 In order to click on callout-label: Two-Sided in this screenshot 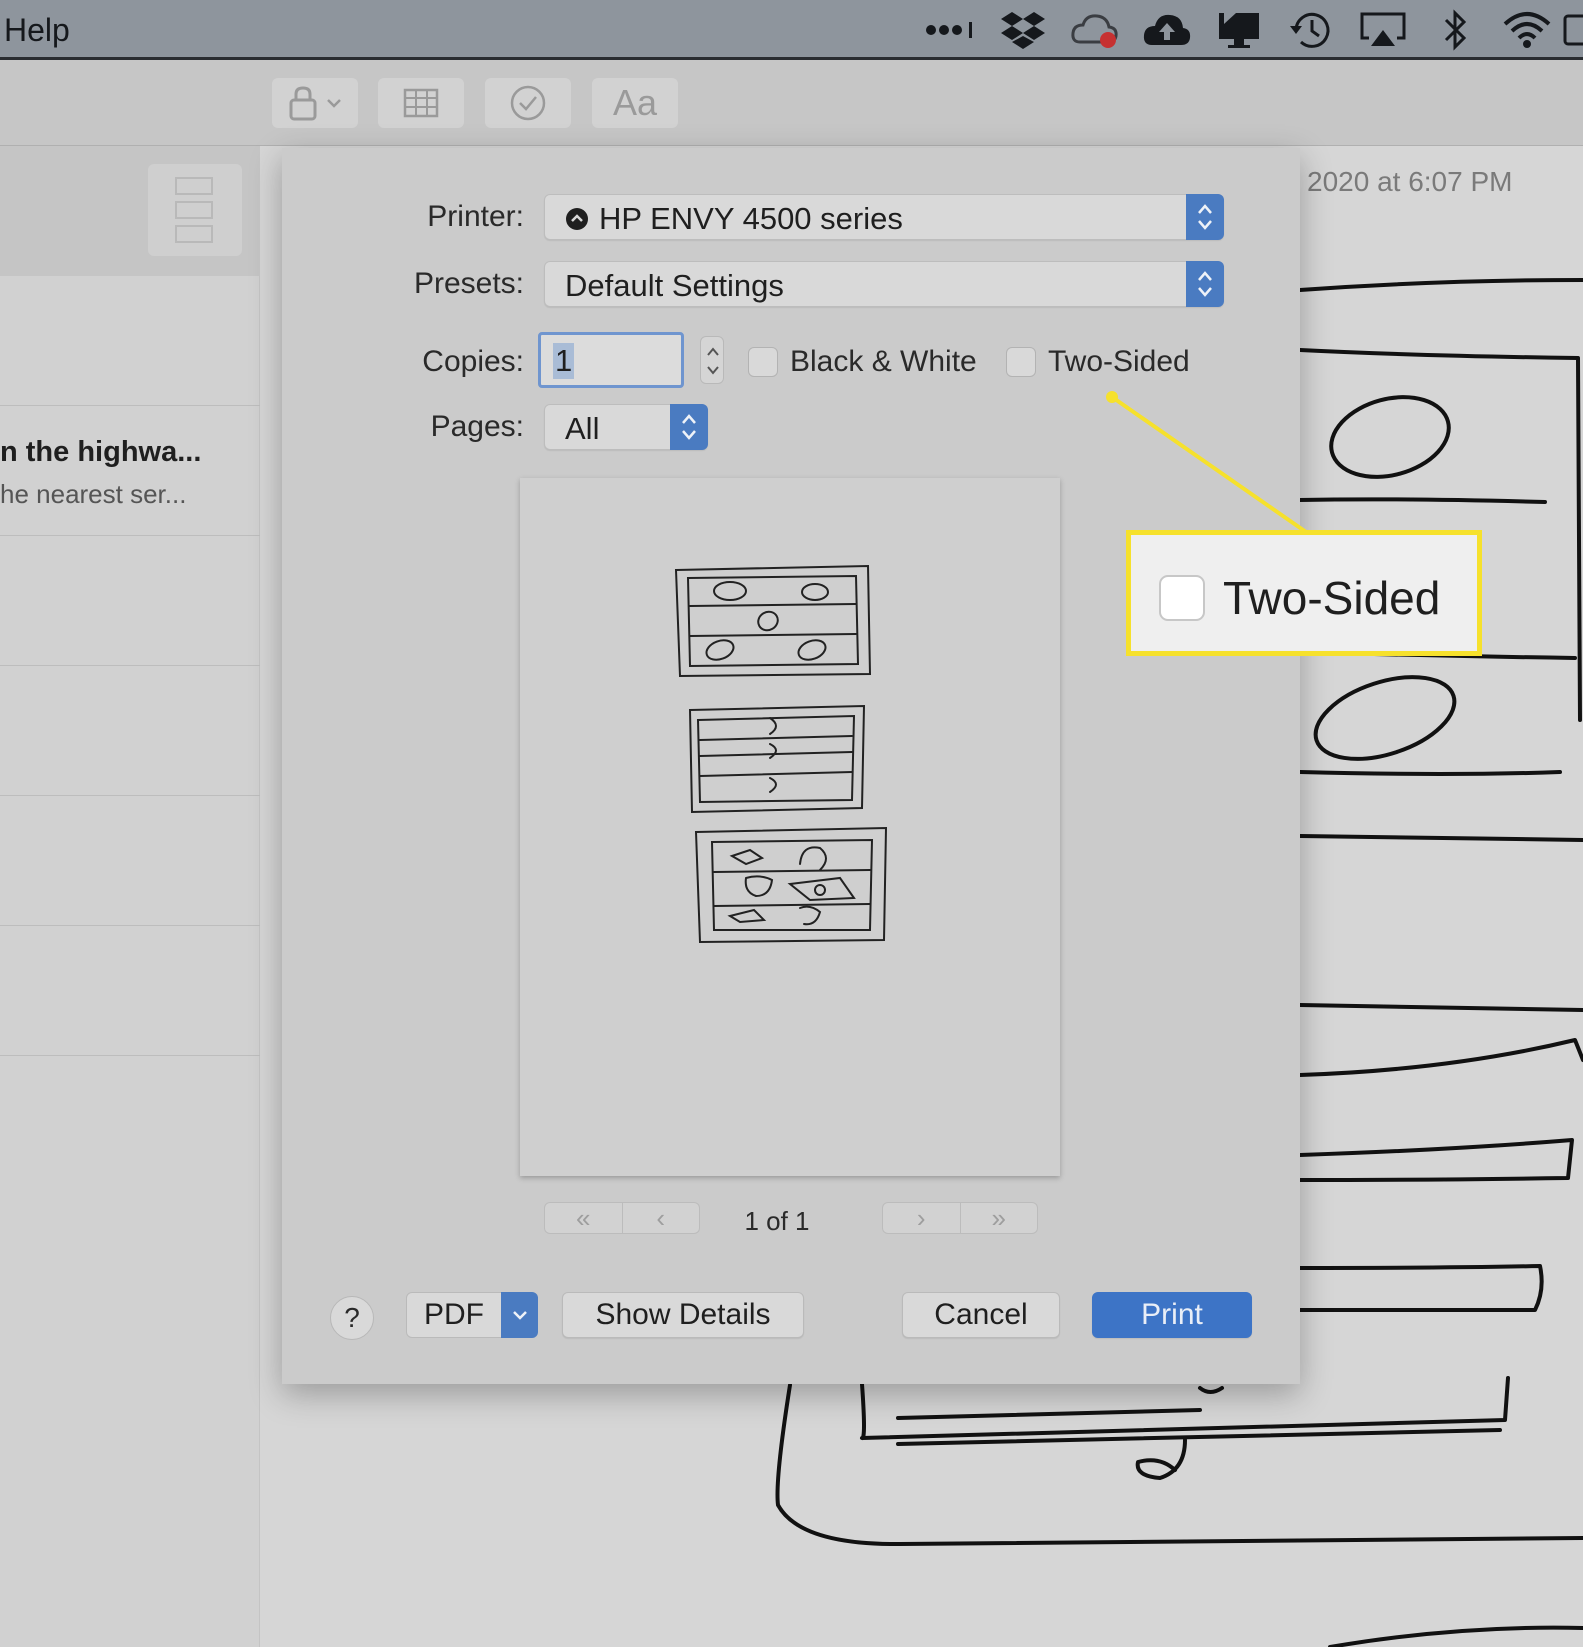, I will do `click(1332, 598)`.